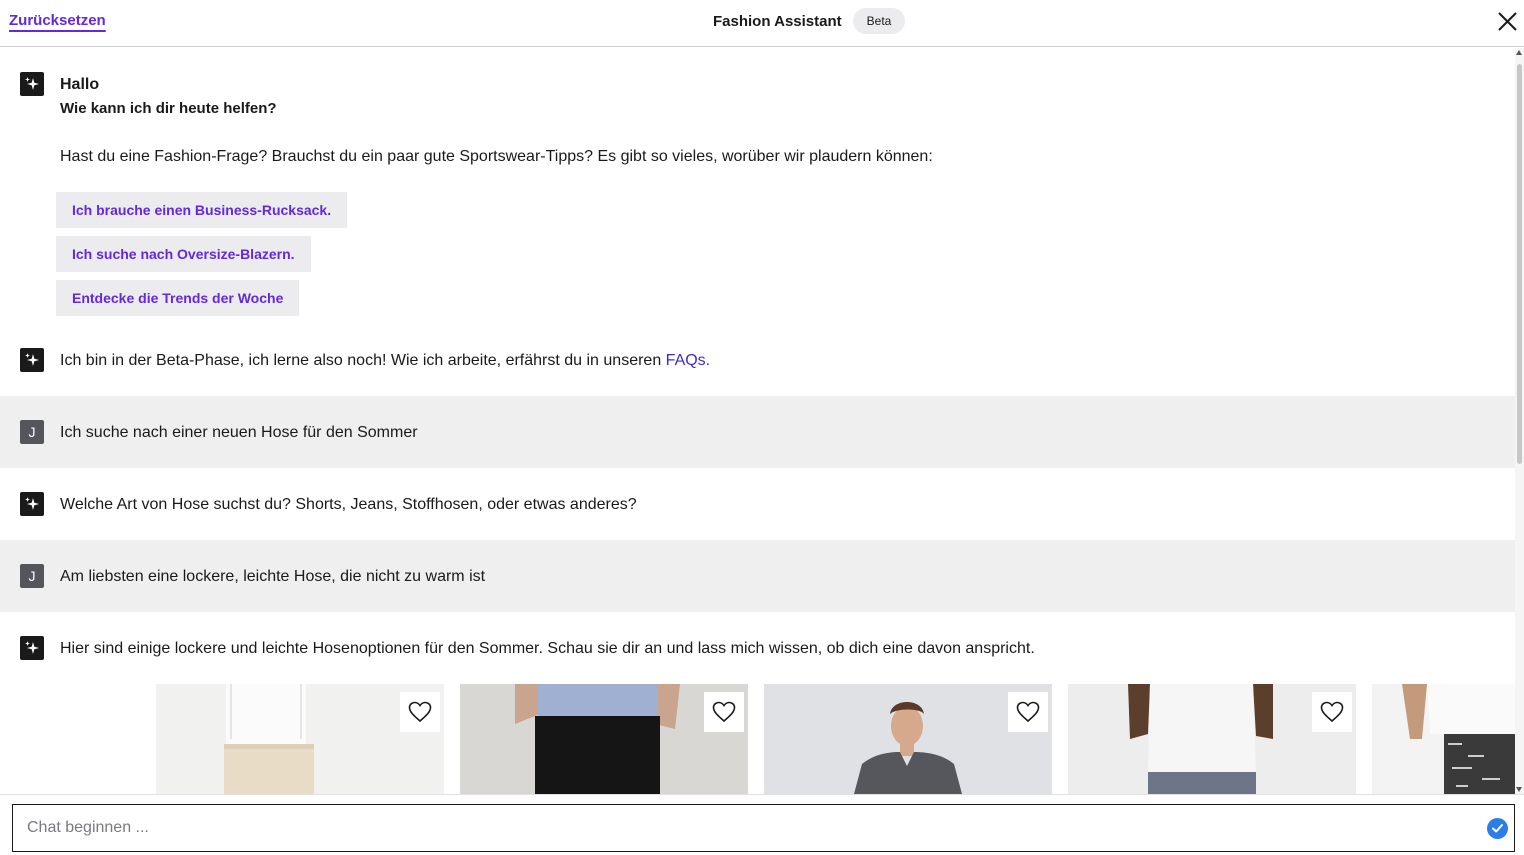 This screenshot has width=1524, height=855. I want to click on suggestion-chip-3: Entdecke die Trends der Woche, so click(178, 298).